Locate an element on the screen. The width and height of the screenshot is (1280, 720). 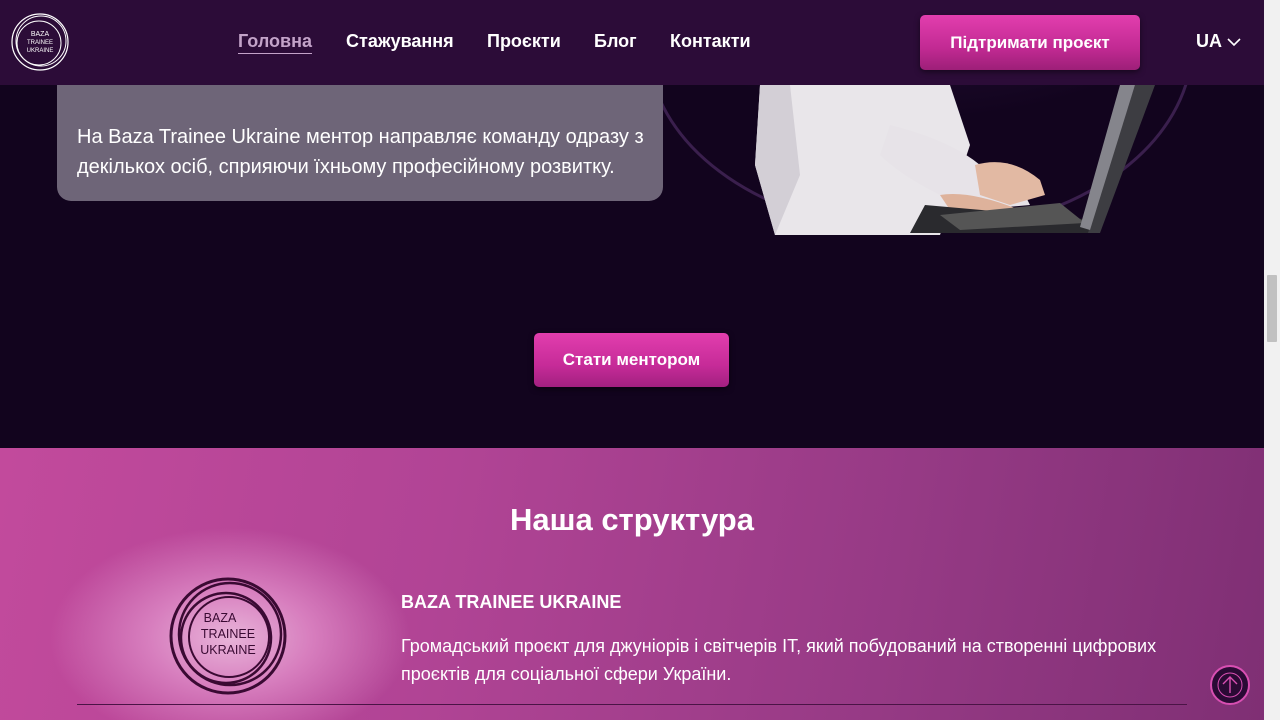
org-logo-line-2: TRAINEE is located at coordinates (228, 634).